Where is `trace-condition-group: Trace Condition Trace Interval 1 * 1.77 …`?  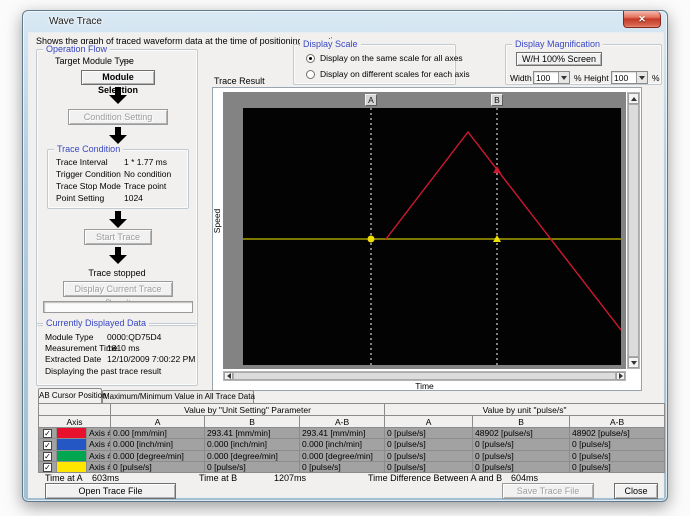
trace-condition-group: Trace Condition Trace Interval 1 * 1.77 … is located at coordinates (118, 176).